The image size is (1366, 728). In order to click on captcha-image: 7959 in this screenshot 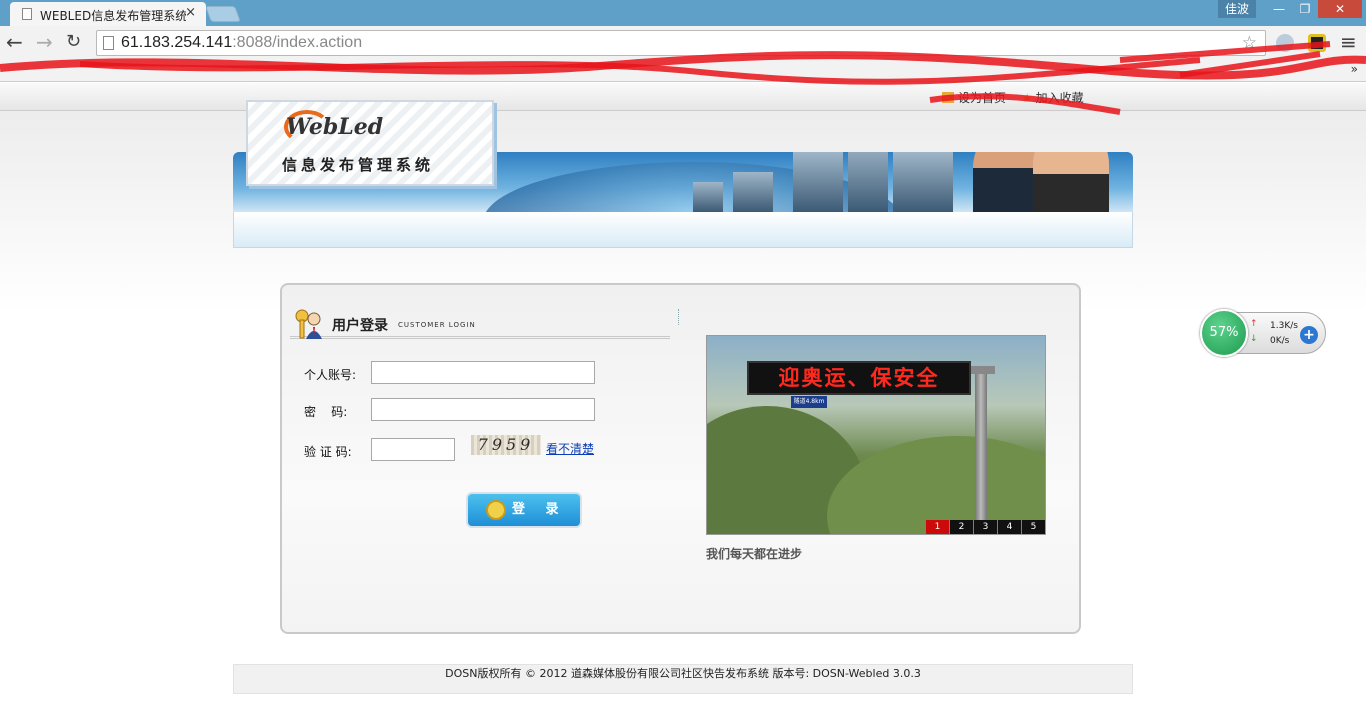, I will do `click(506, 445)`.